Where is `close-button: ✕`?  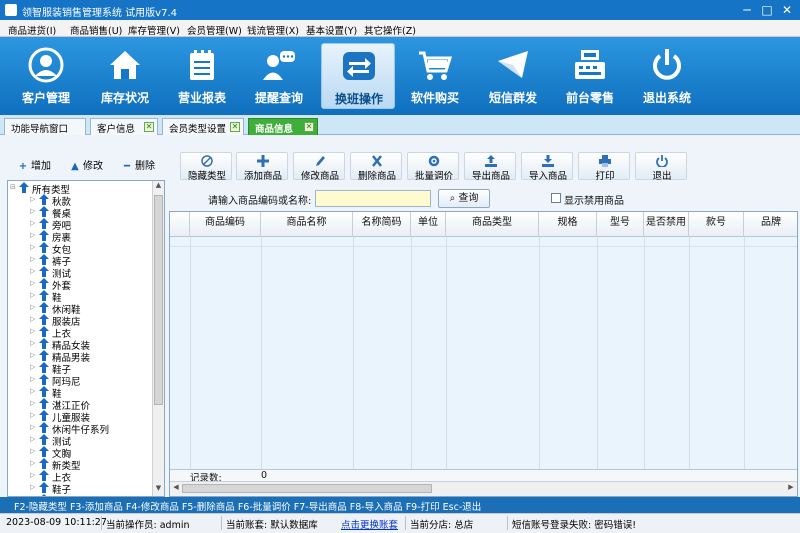 close-button: ✕ is located at coordinates (787, 10).